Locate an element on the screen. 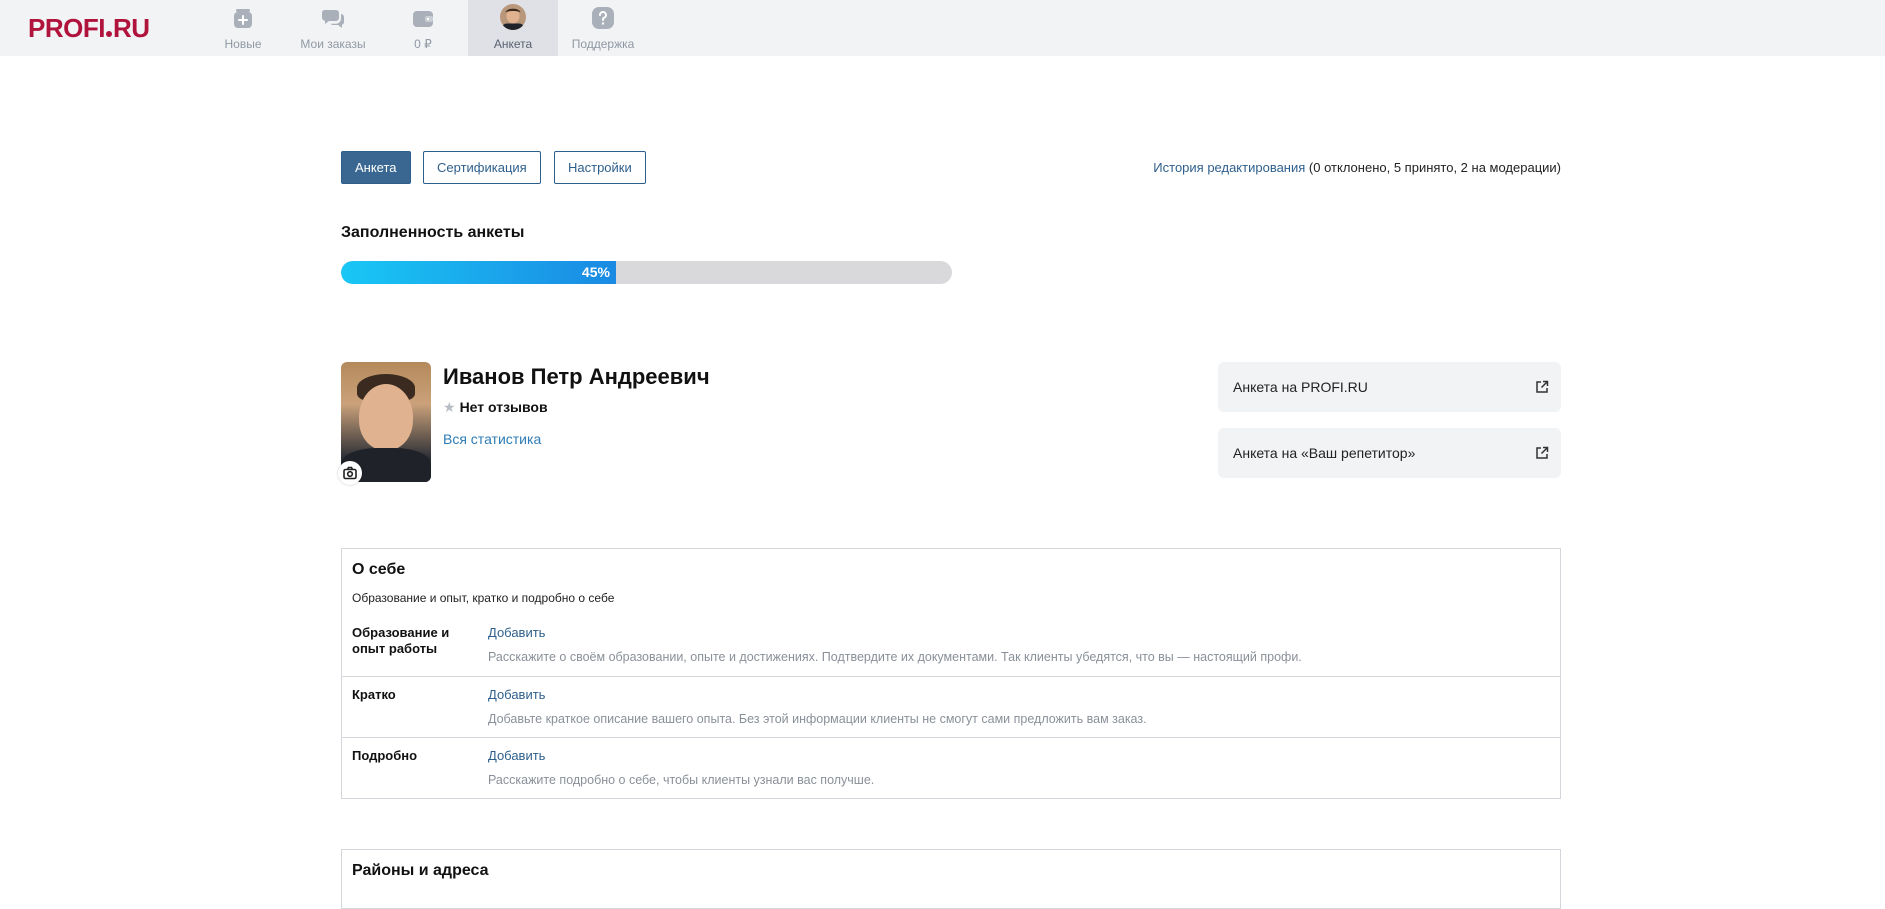  chat-bubbles-icon is located at coordinates (332, 19).